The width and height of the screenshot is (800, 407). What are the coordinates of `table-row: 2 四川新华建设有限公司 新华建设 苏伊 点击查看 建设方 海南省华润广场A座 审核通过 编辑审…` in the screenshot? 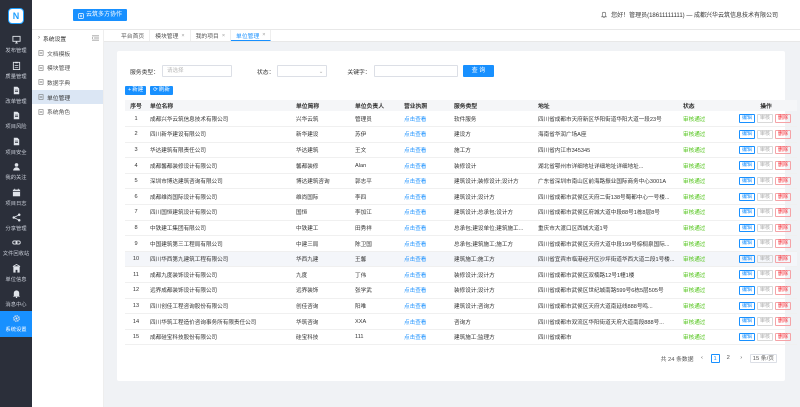 It's located at (461, 135).